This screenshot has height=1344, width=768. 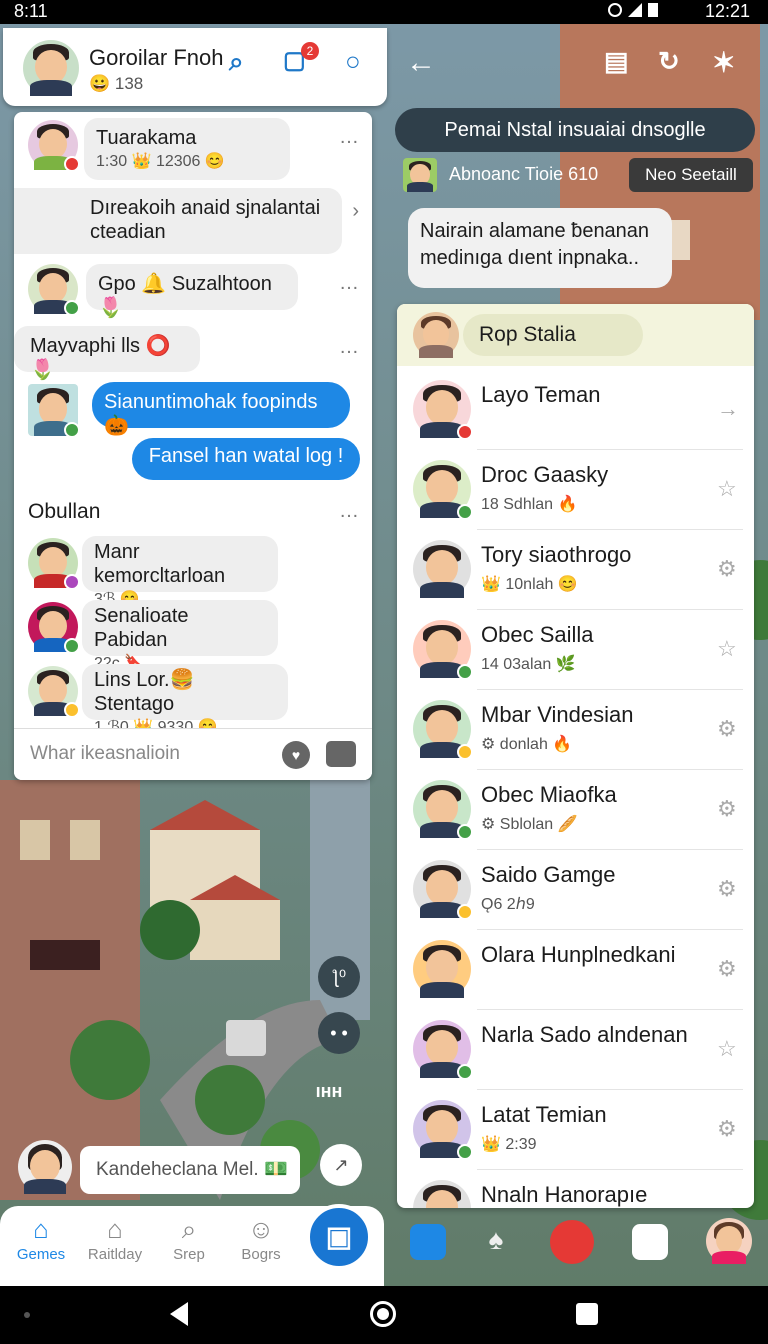 What do you see at coordinates (339, 977) in the screenshot?
I see `float-button-1: ƪ⁰` at bounding box center [339, 977].